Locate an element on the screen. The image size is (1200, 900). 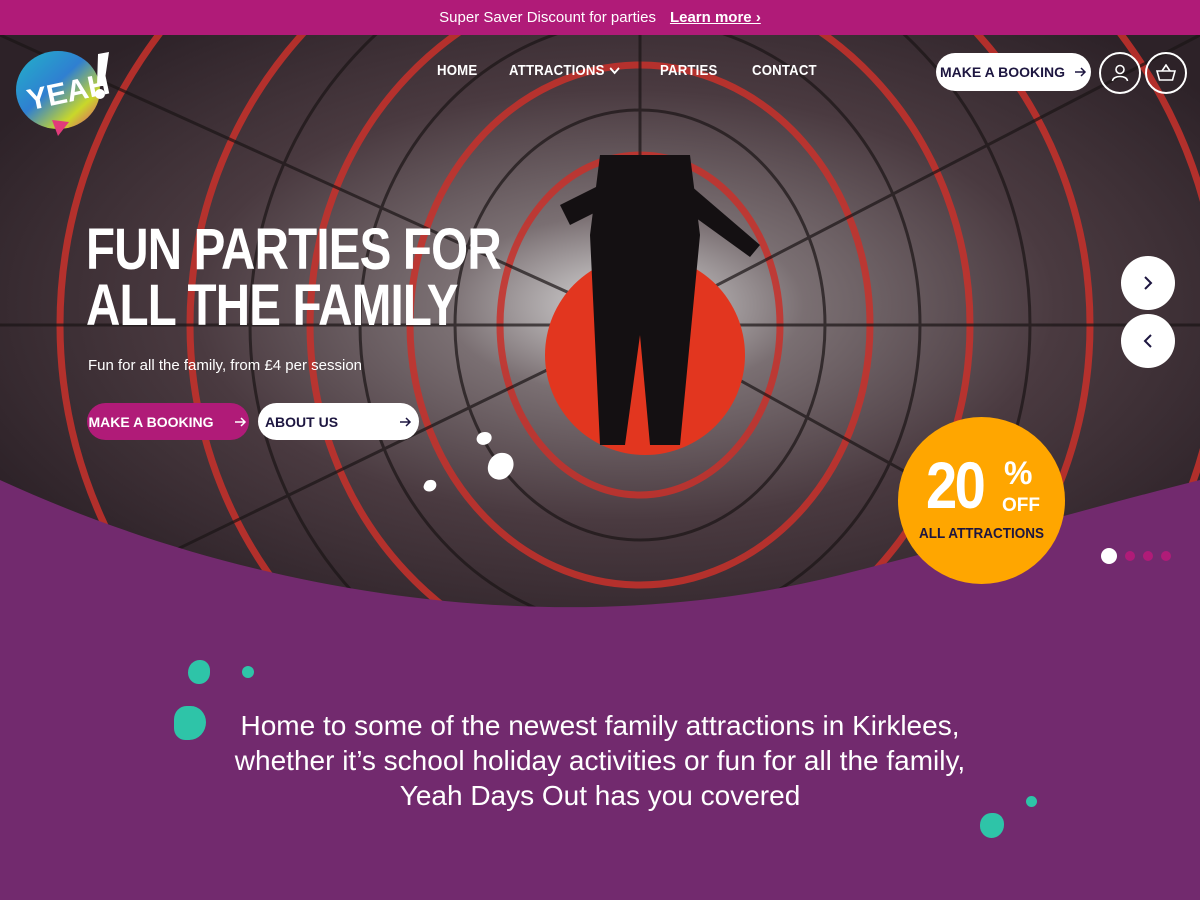
about-us-button: ABOUT US is located at coordinates (338, 421).